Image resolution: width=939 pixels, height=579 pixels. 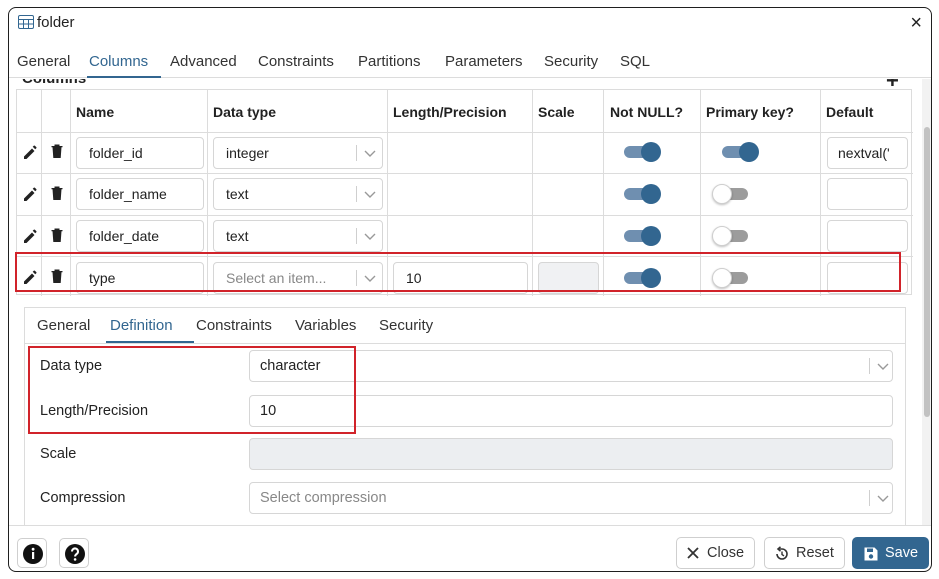 What do you see at coordinates (571, 61) in the screenshot?
I see `tab-security: Security` at bounding box center [571, 61].